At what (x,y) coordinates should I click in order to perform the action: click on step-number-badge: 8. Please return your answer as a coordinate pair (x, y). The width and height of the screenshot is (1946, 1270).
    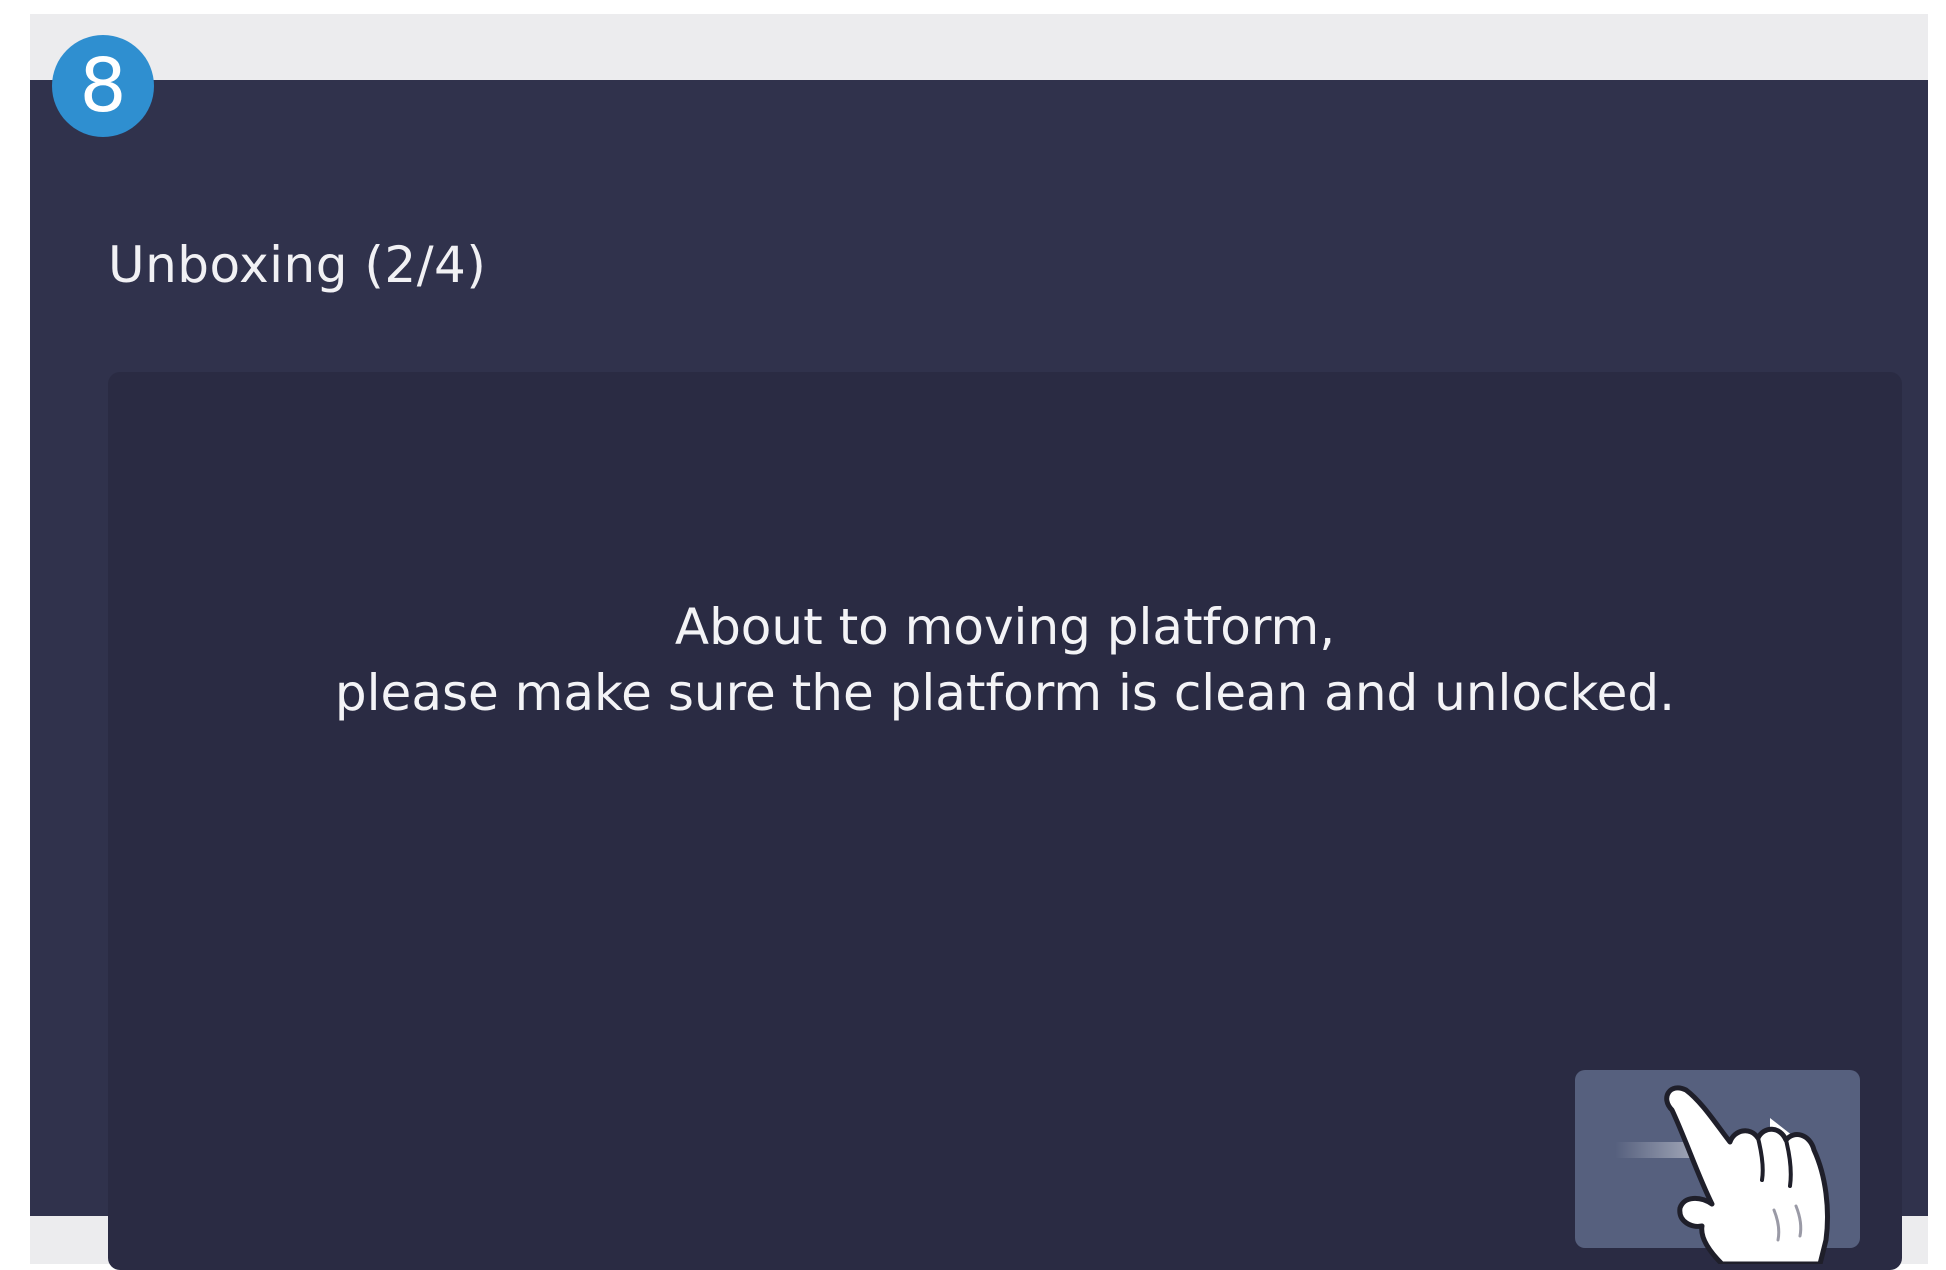
    Looking at the image, I should click on (103, 86).